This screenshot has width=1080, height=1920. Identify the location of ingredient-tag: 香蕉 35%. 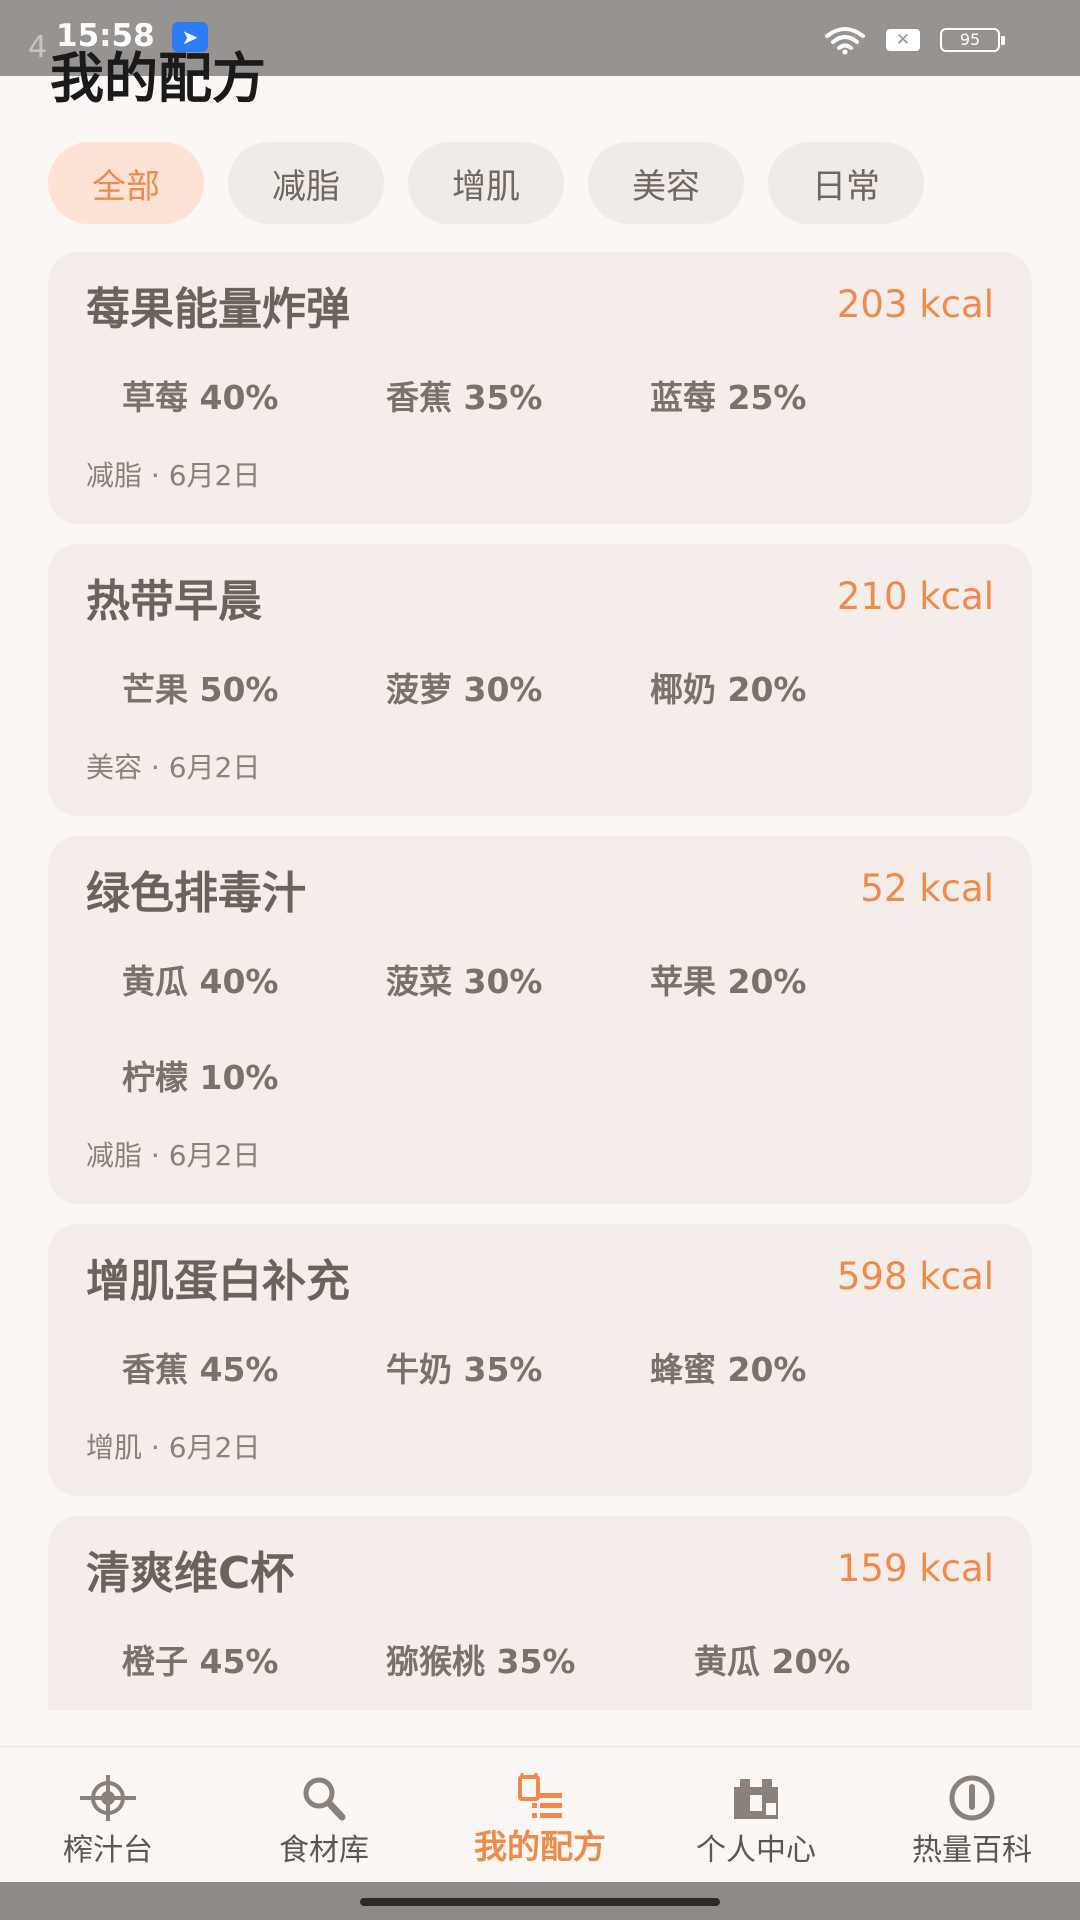
(464, 397).